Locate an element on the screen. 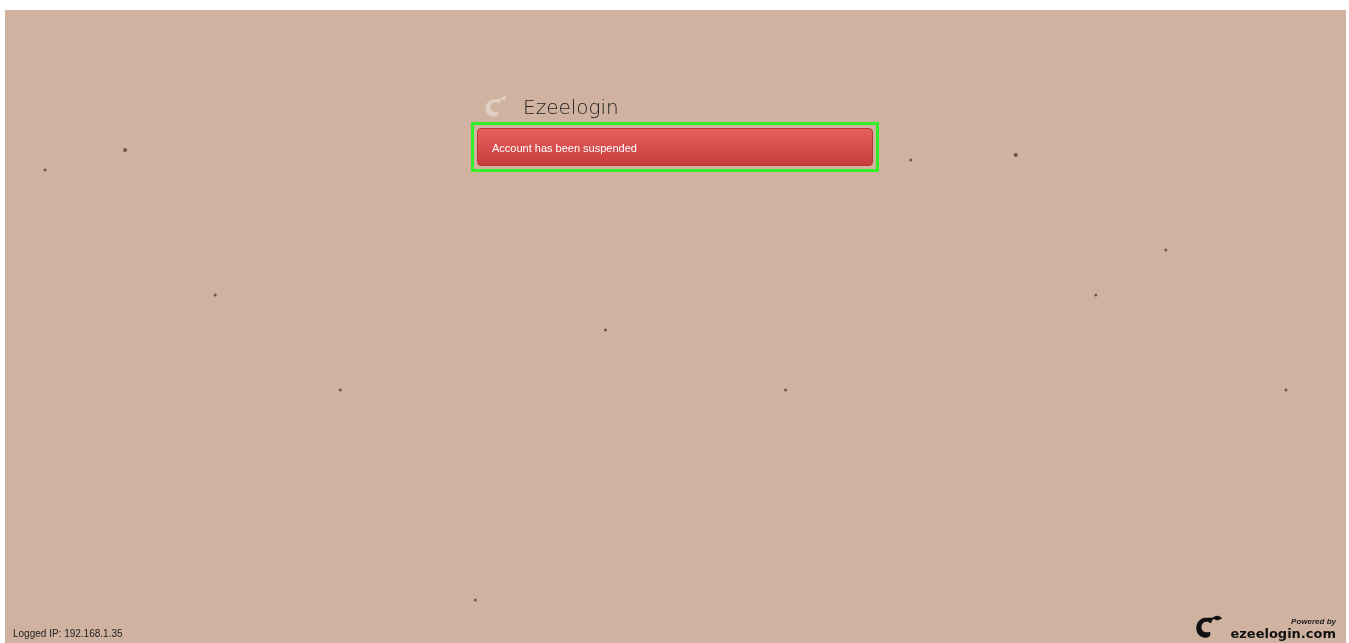 The width and height of the screenshot is (1349, 643). error-alert: Account has been suspended is located at coordinates (675, 147).